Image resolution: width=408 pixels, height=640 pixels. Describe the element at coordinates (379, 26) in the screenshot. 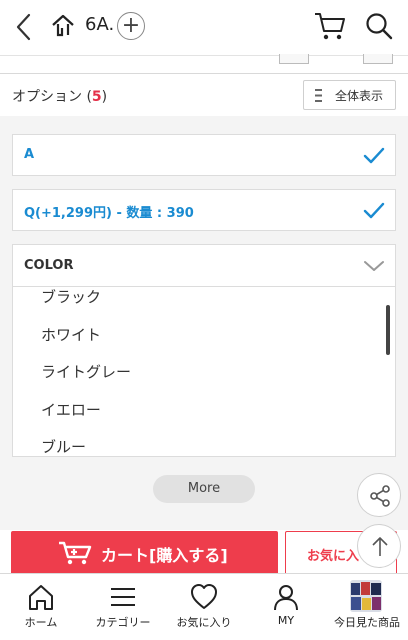

I see `search-icon` at that location.